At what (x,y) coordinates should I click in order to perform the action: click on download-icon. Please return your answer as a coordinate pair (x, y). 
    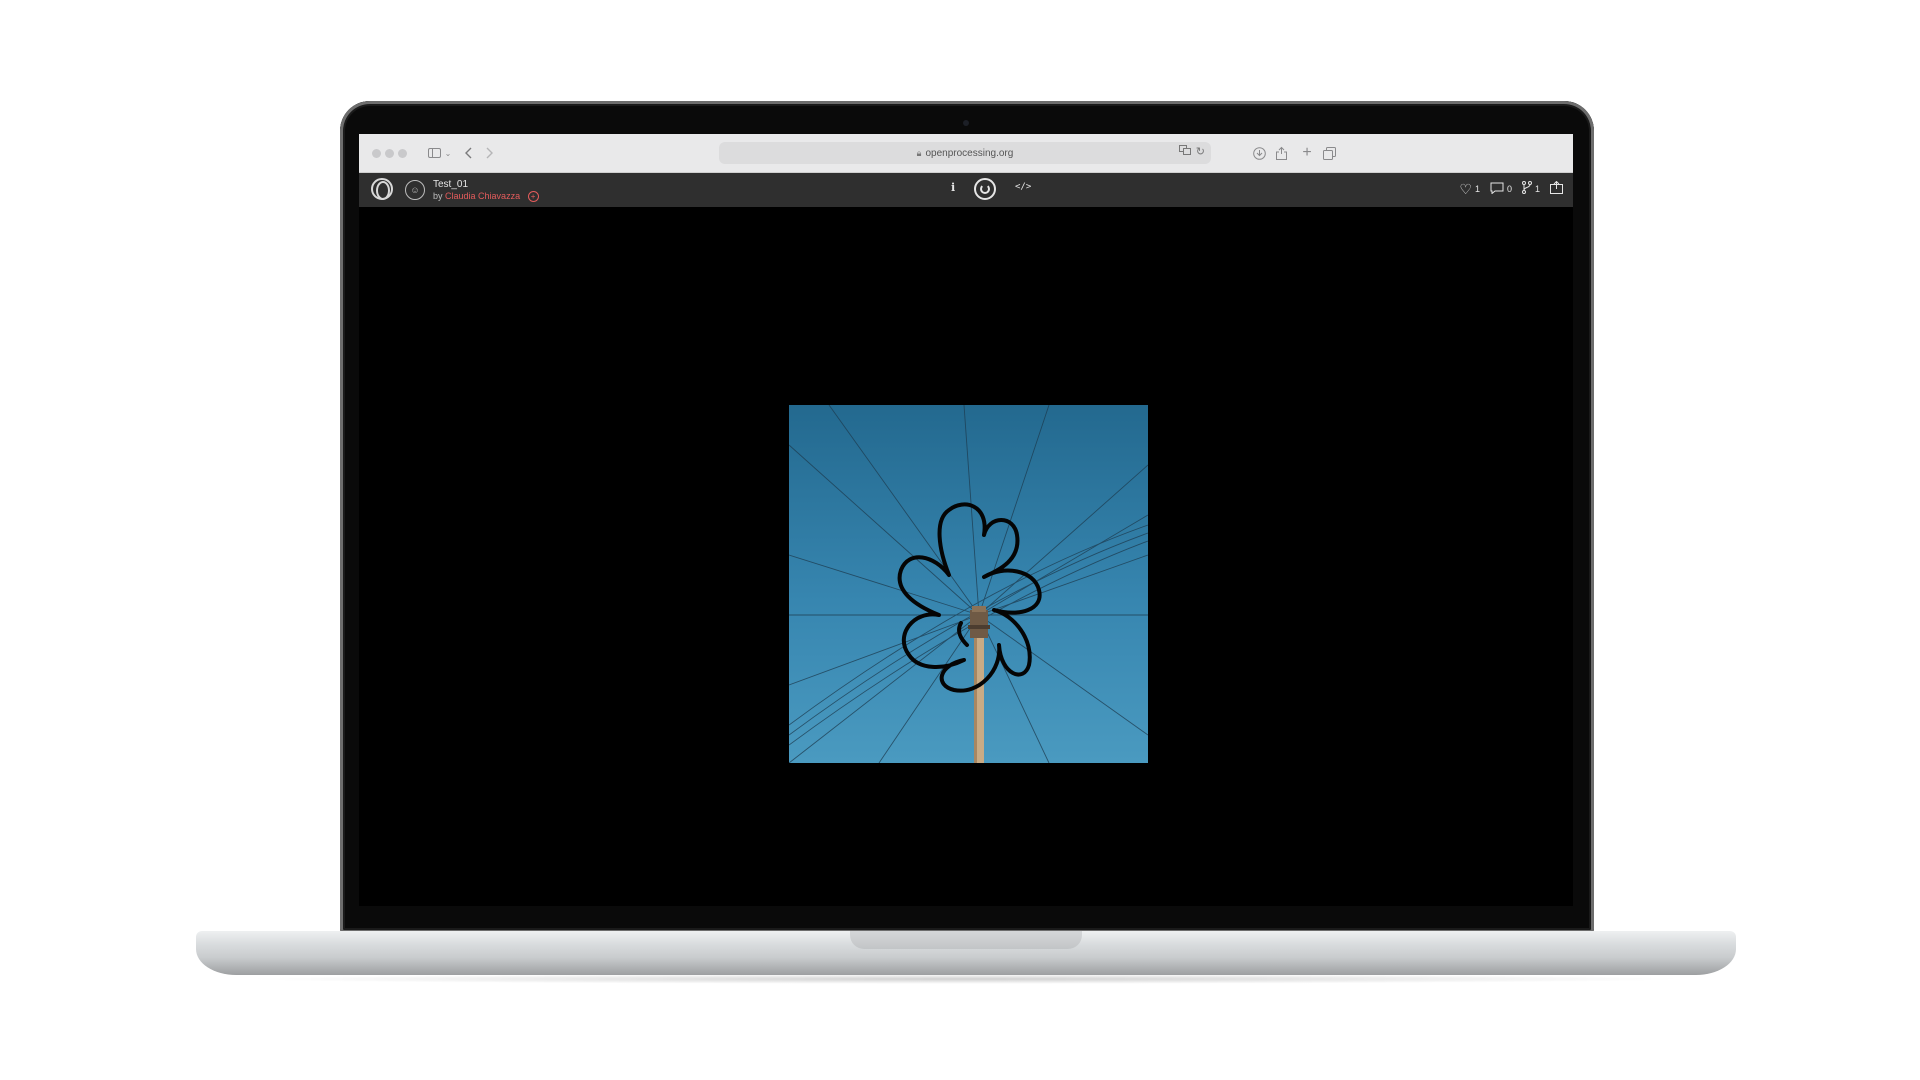
    Looking at the image, I should click on (1259, 153).